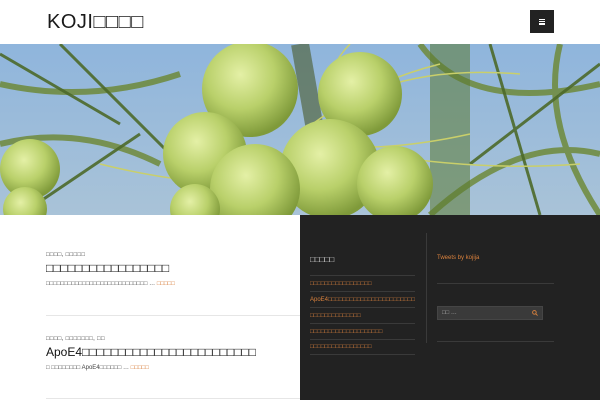  I want to click on search-button, so click(535, 313).